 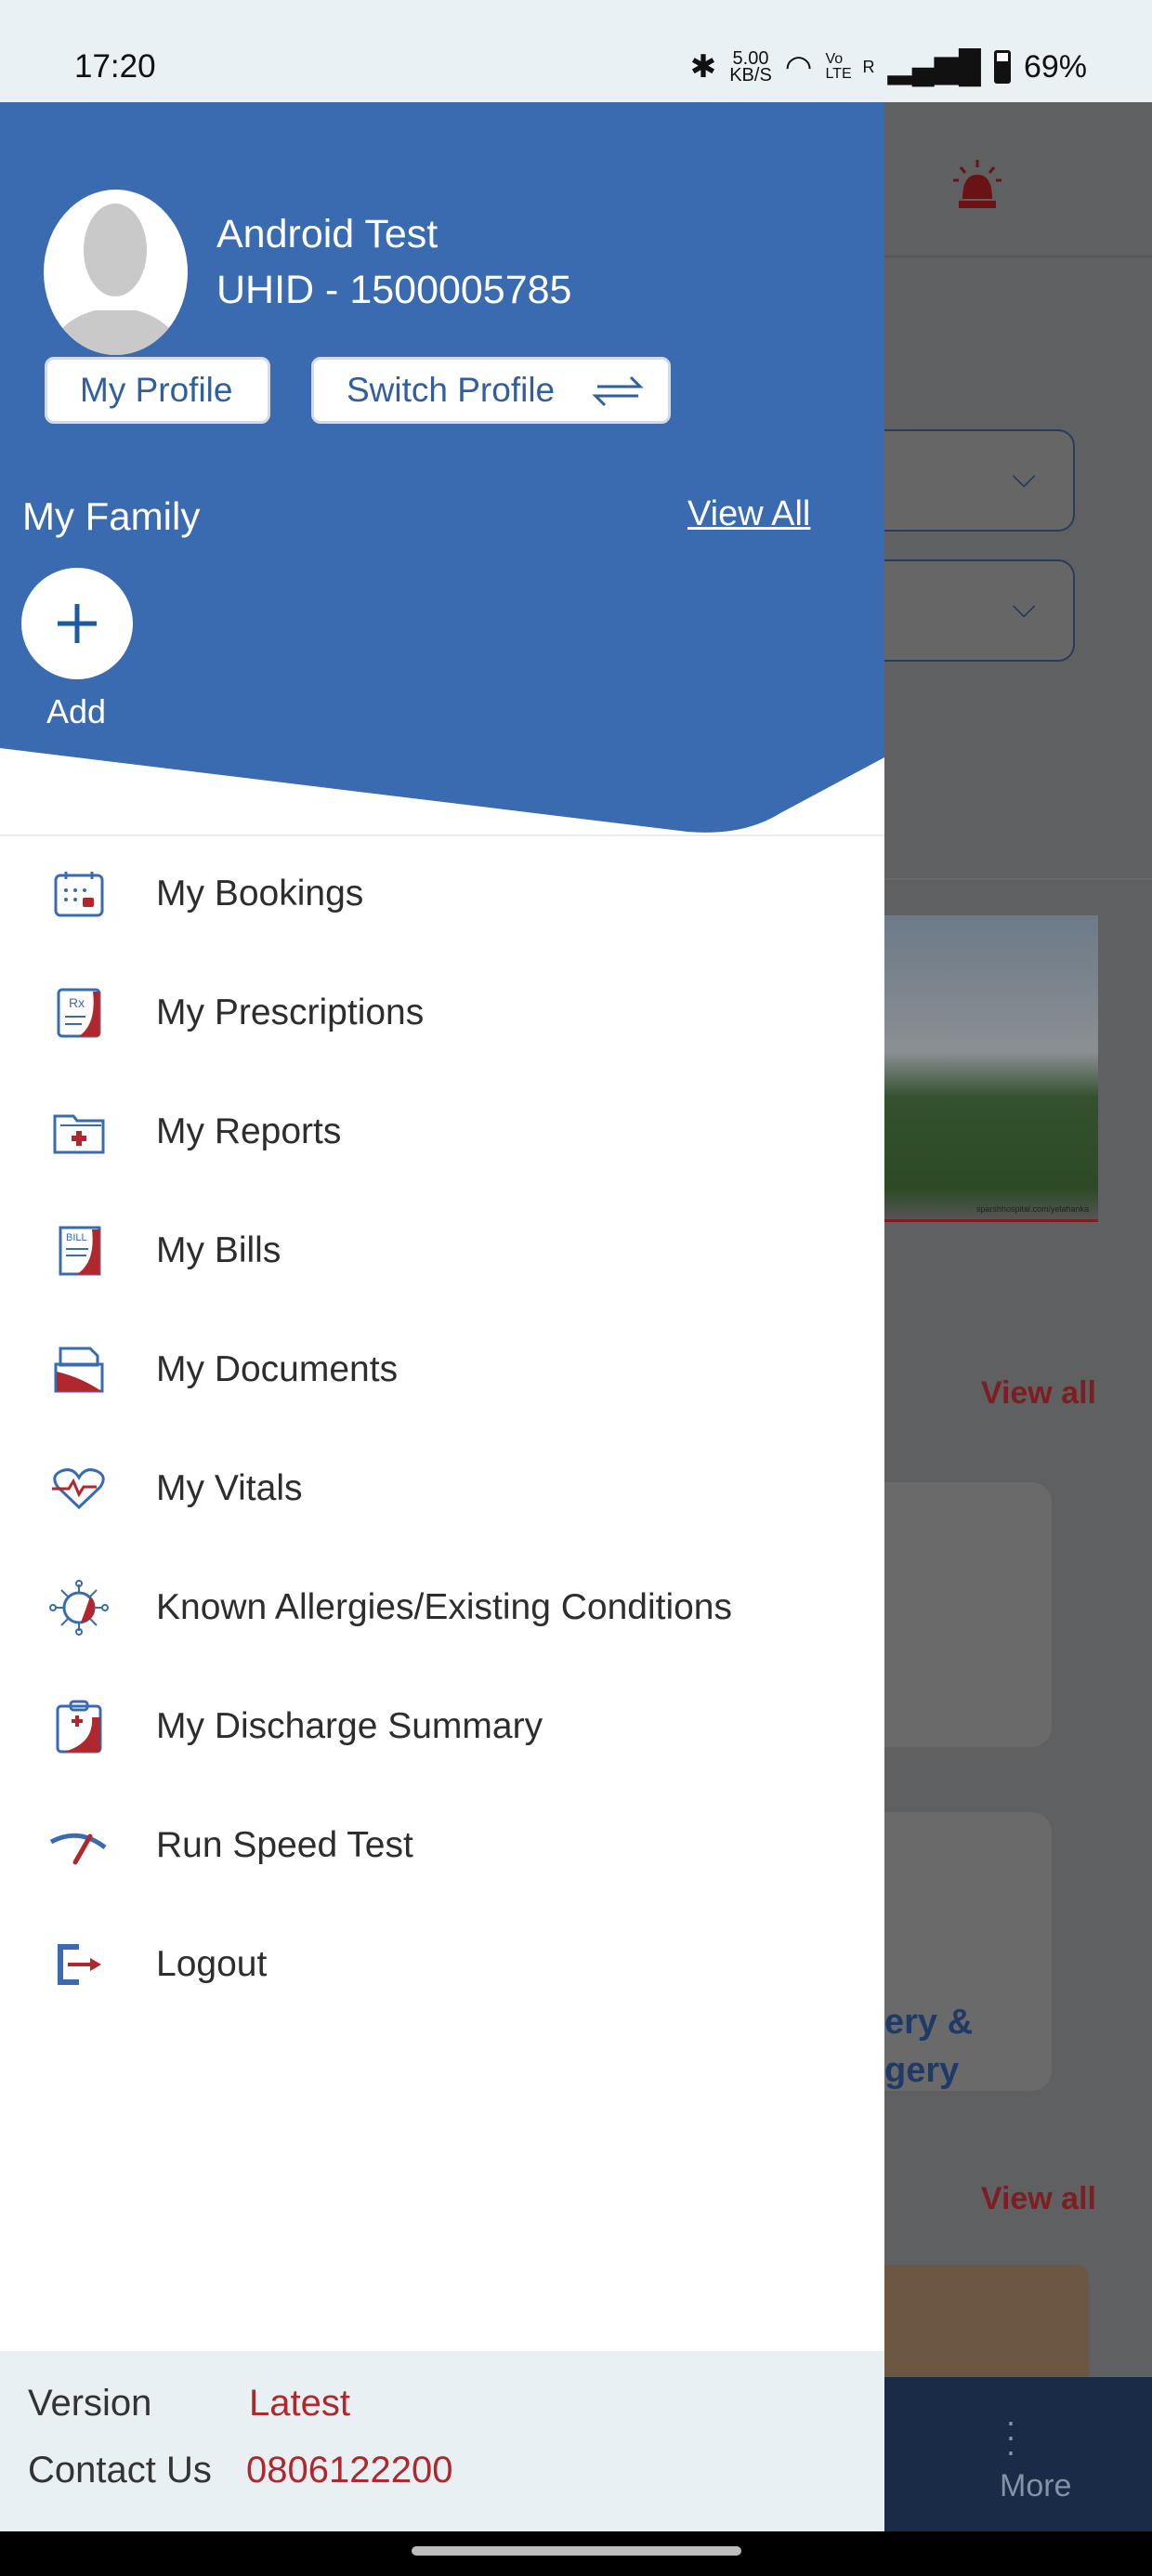 What do you see at coordinates (394, 290) in the screenshot?
I see `user-uhid: UHID - 1500005785` at bounding box center [394, 290].